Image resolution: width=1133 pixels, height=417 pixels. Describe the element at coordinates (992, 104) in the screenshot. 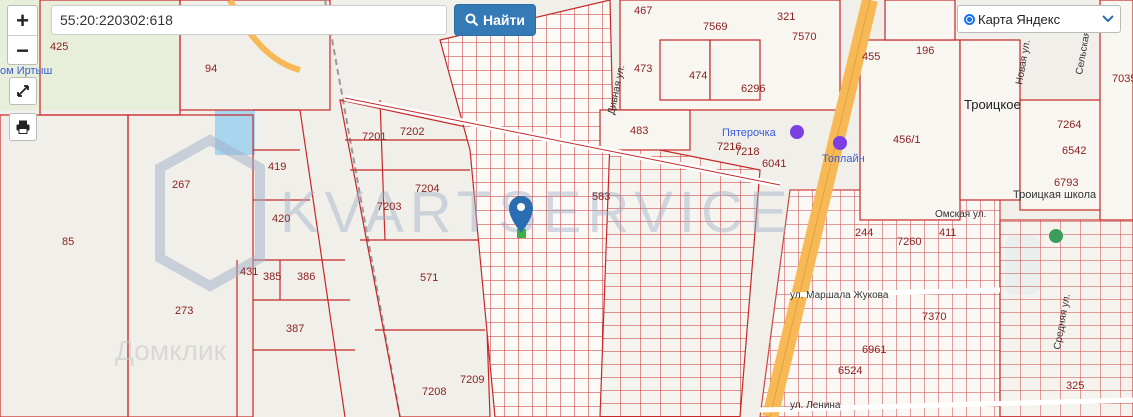

I see `place-label: Троицкое` at that location.